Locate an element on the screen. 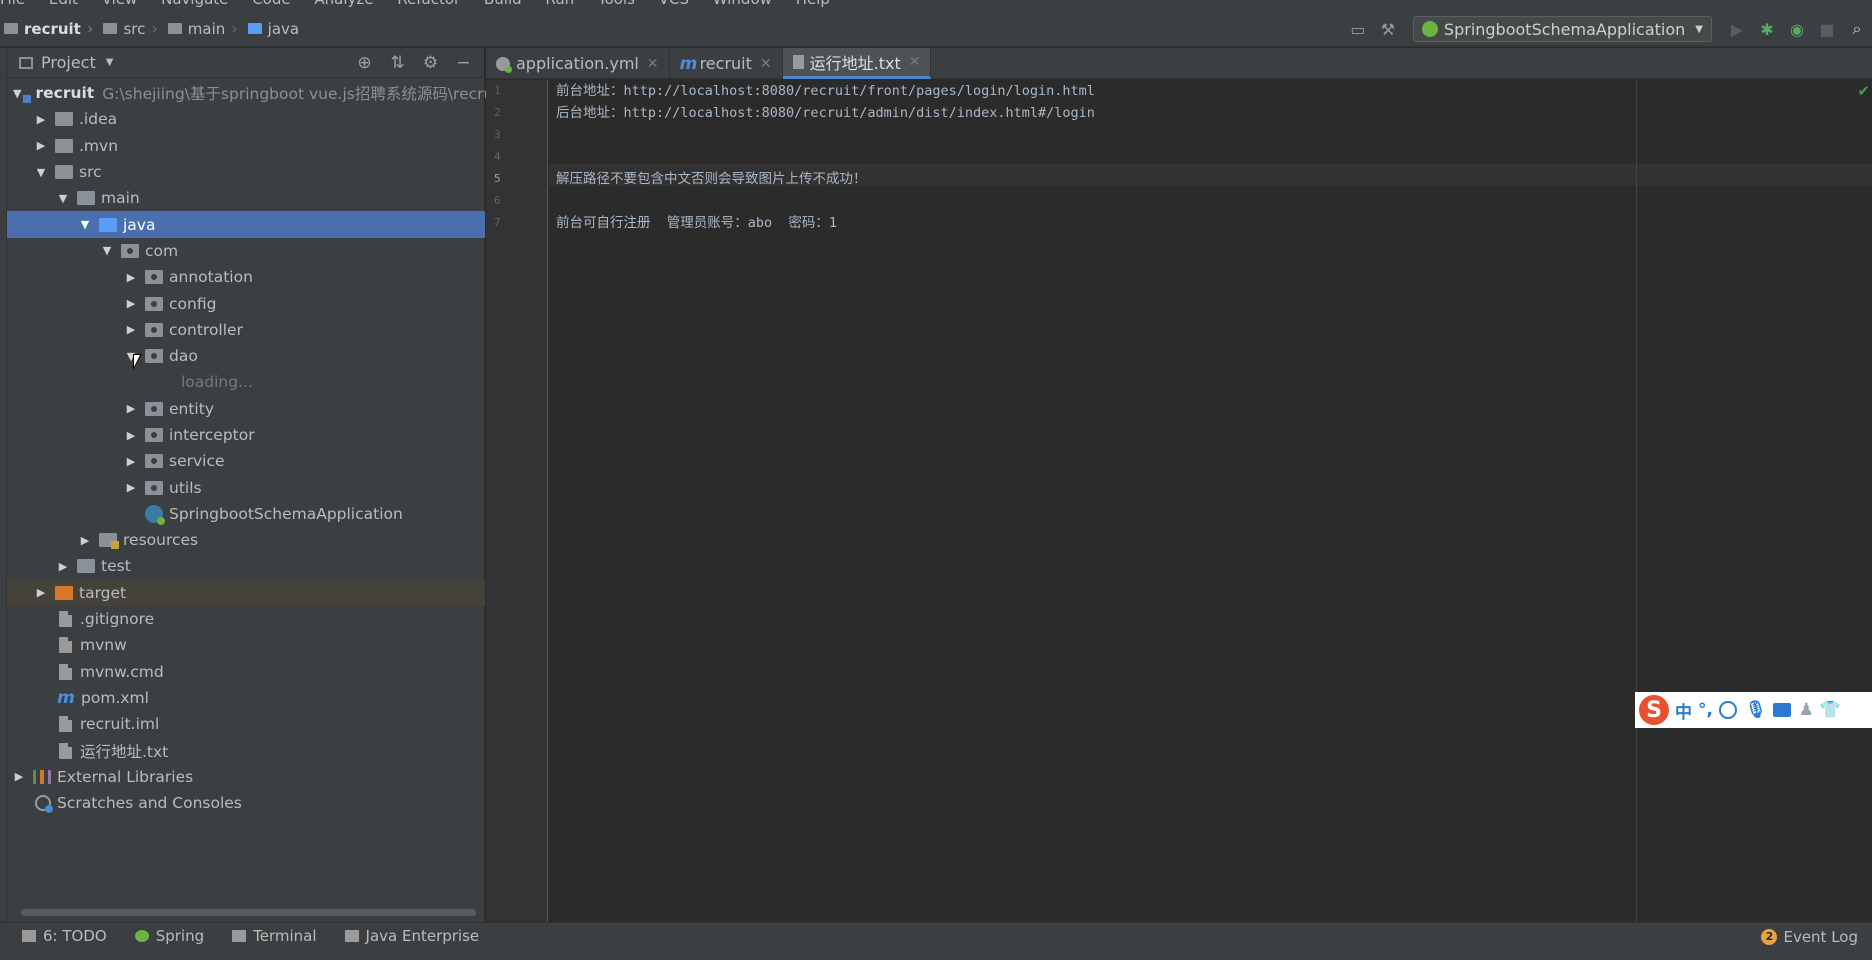 This screenshot has width=1872, height=960. microphone-icon: 🎙 is located at coordinates (1756, 710).